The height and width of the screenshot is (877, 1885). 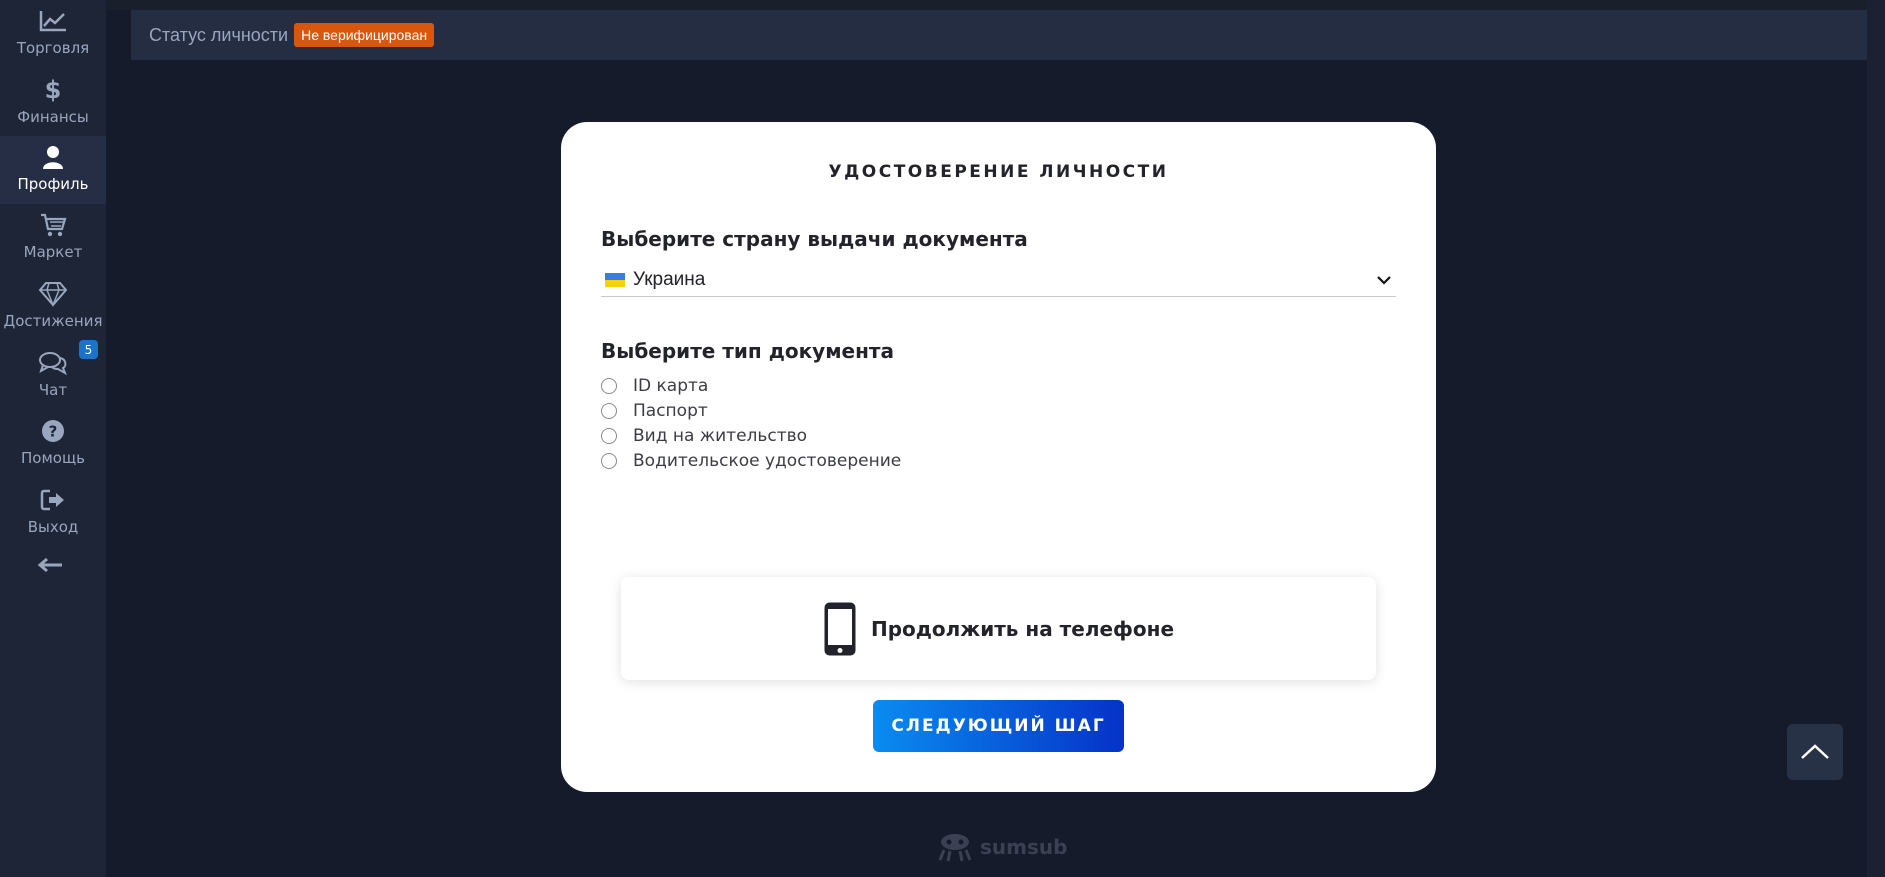 I want to click on country-label: Выберите страну выдачи документа, so click(x=814, y=239).